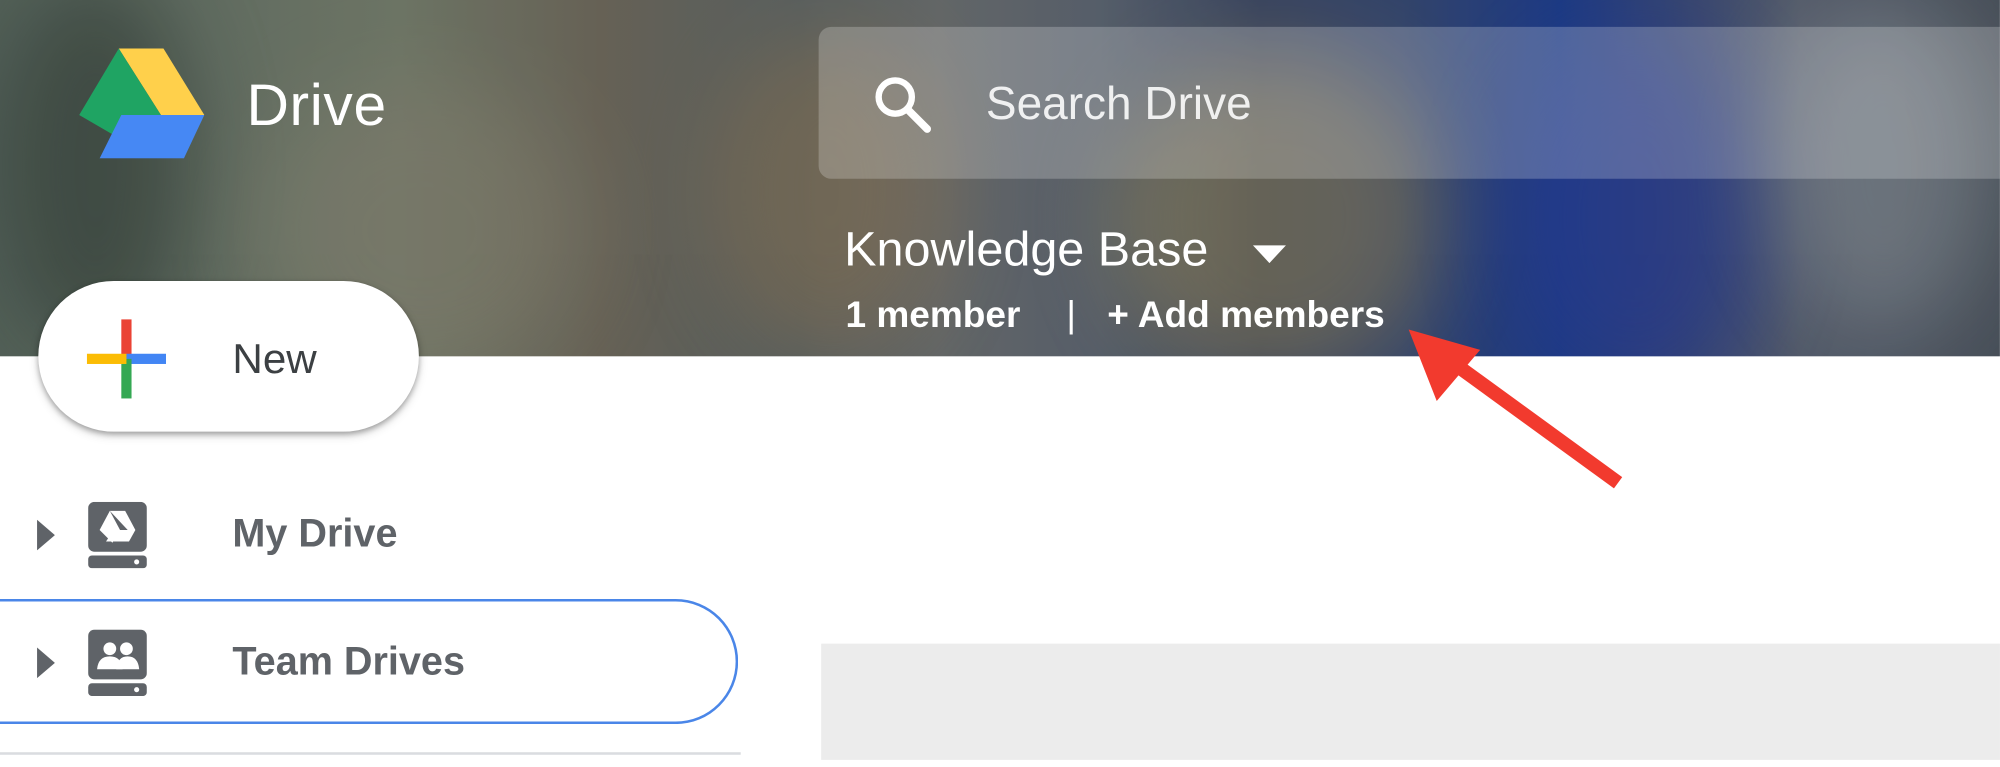 The image size is (2000, 767). I want to click on sidebar-divider, so click(370, 753).